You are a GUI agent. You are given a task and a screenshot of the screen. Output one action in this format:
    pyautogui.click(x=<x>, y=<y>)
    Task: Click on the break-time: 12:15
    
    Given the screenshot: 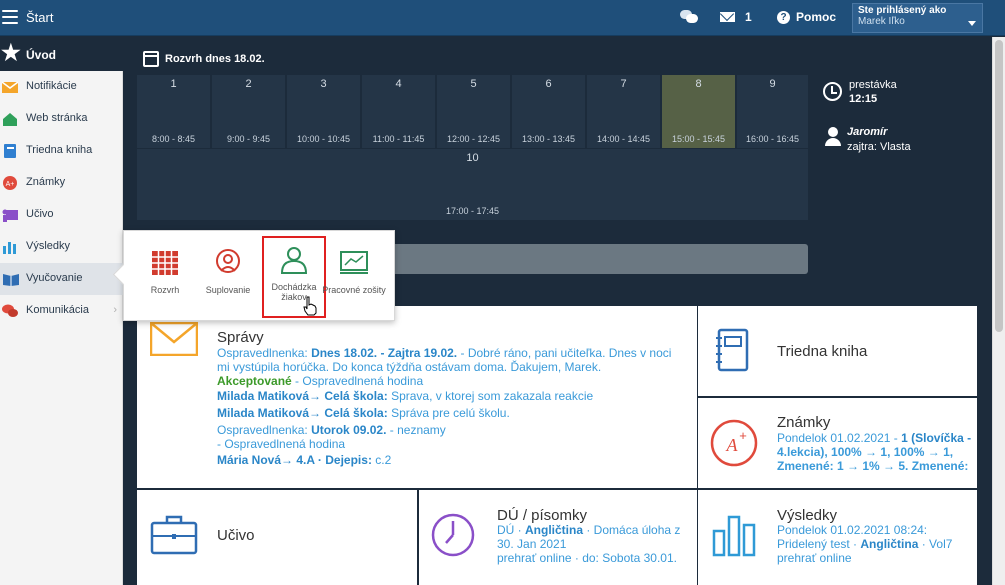 What is the action you would take?
    pyautogui.click(x=863, y=99)
    